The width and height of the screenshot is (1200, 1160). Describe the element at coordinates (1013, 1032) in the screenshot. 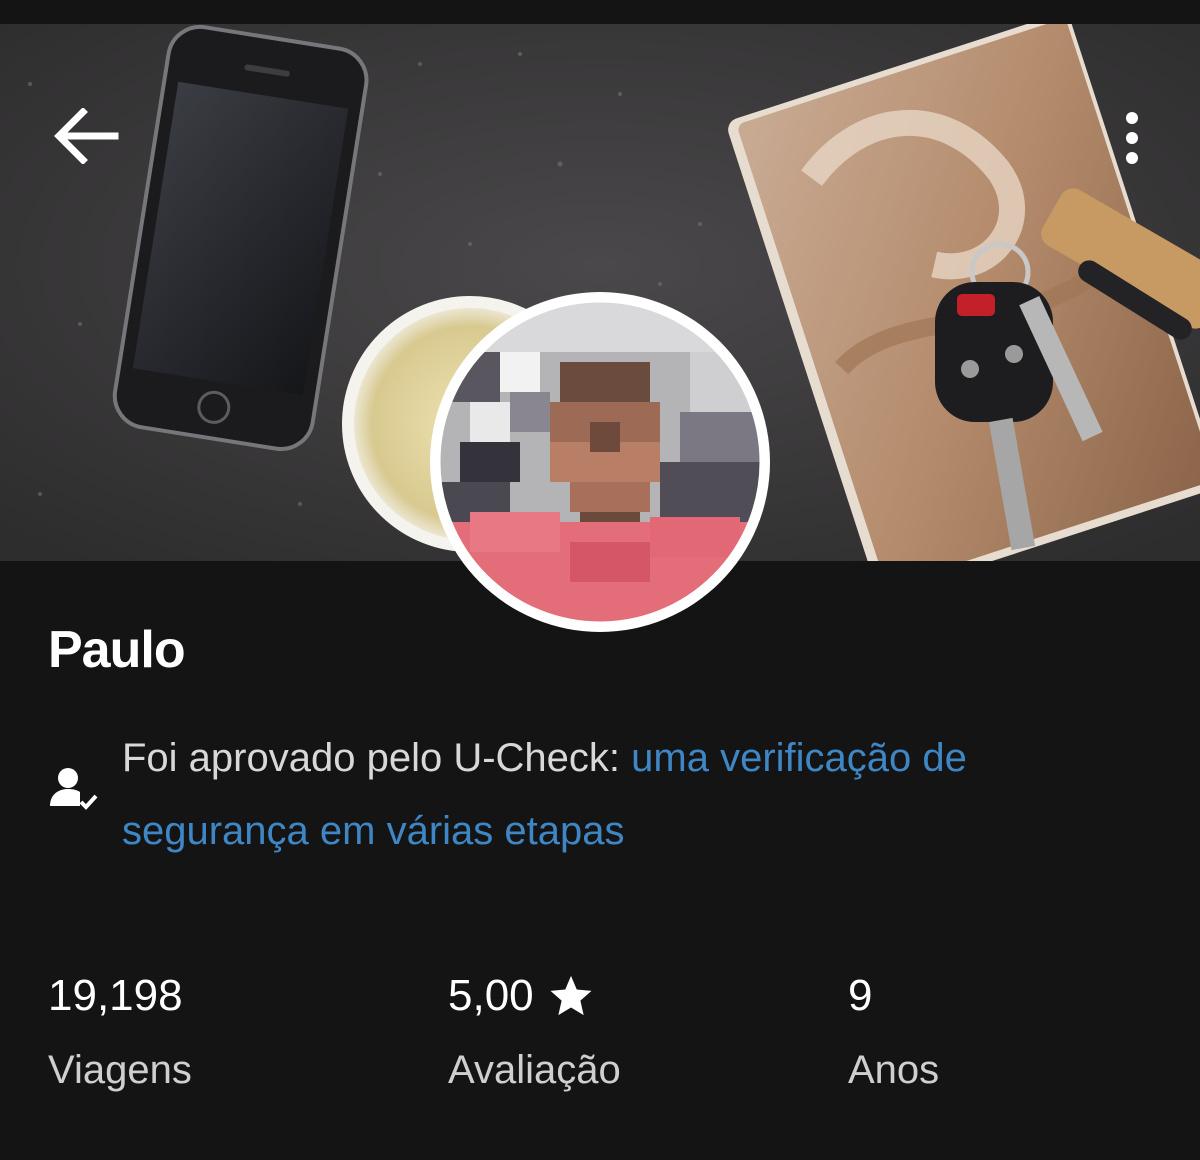

I see `stat-years: 9 Anos` at that location.